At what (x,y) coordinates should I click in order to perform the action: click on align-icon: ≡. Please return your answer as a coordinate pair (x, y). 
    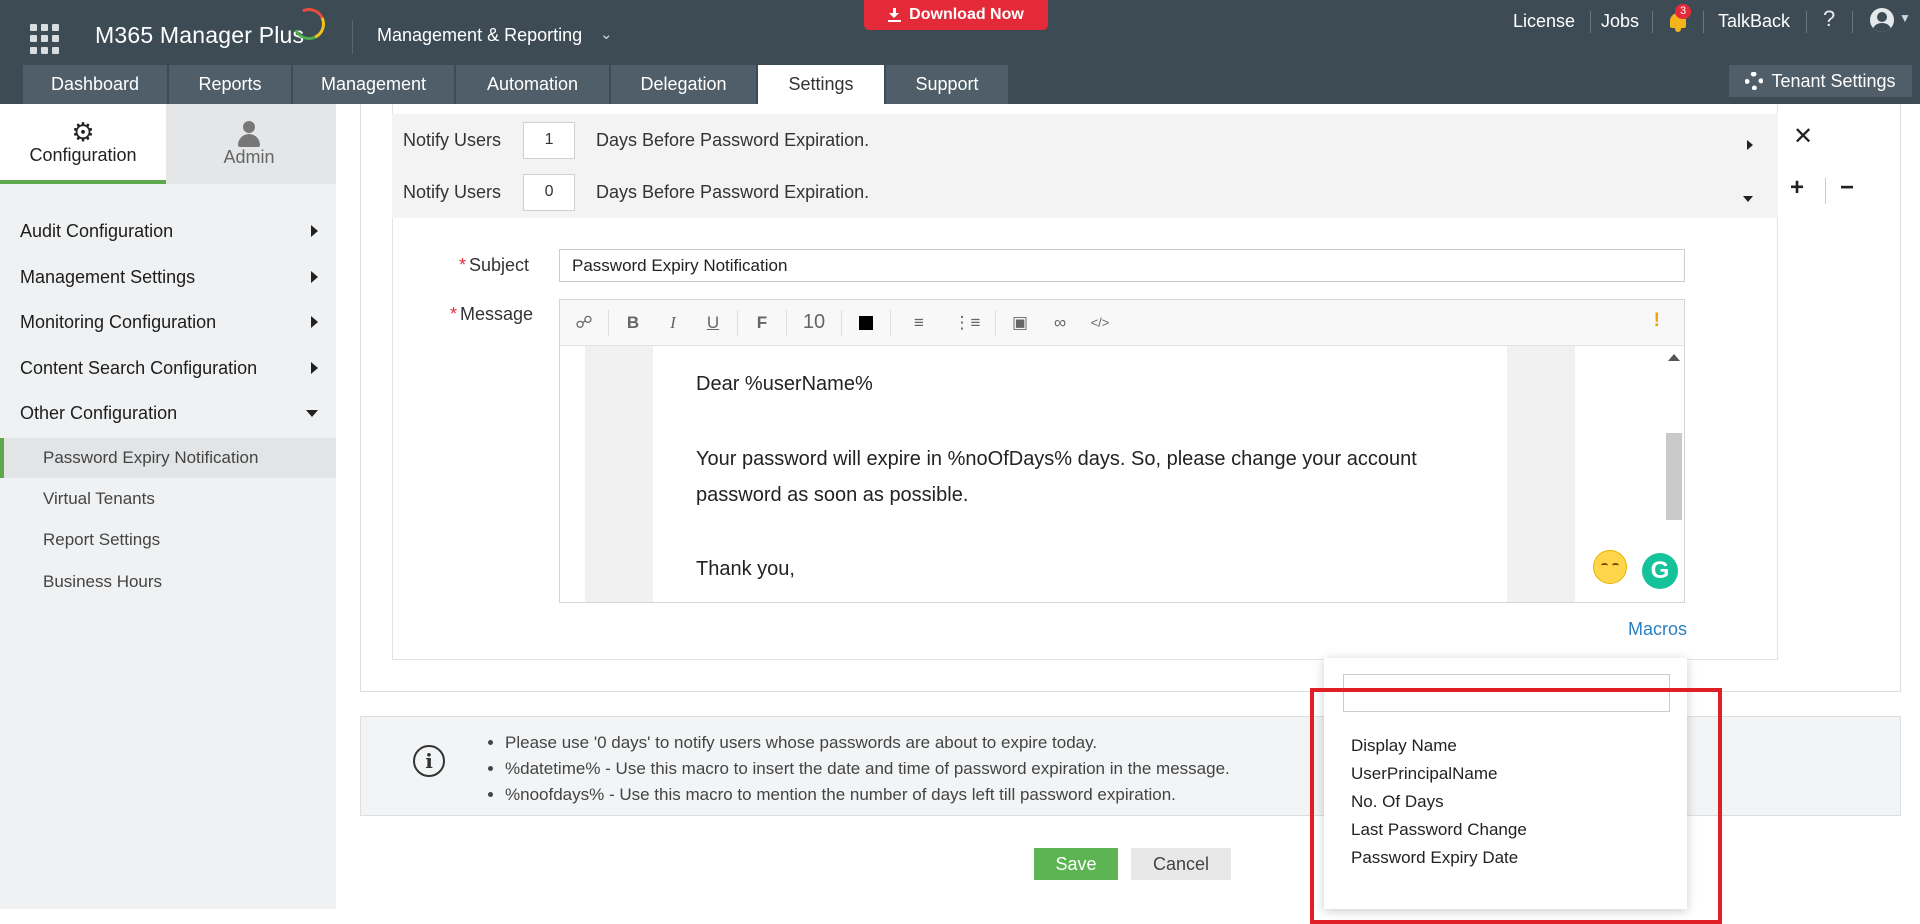
    Looking at the image, I should click on (919, 323).